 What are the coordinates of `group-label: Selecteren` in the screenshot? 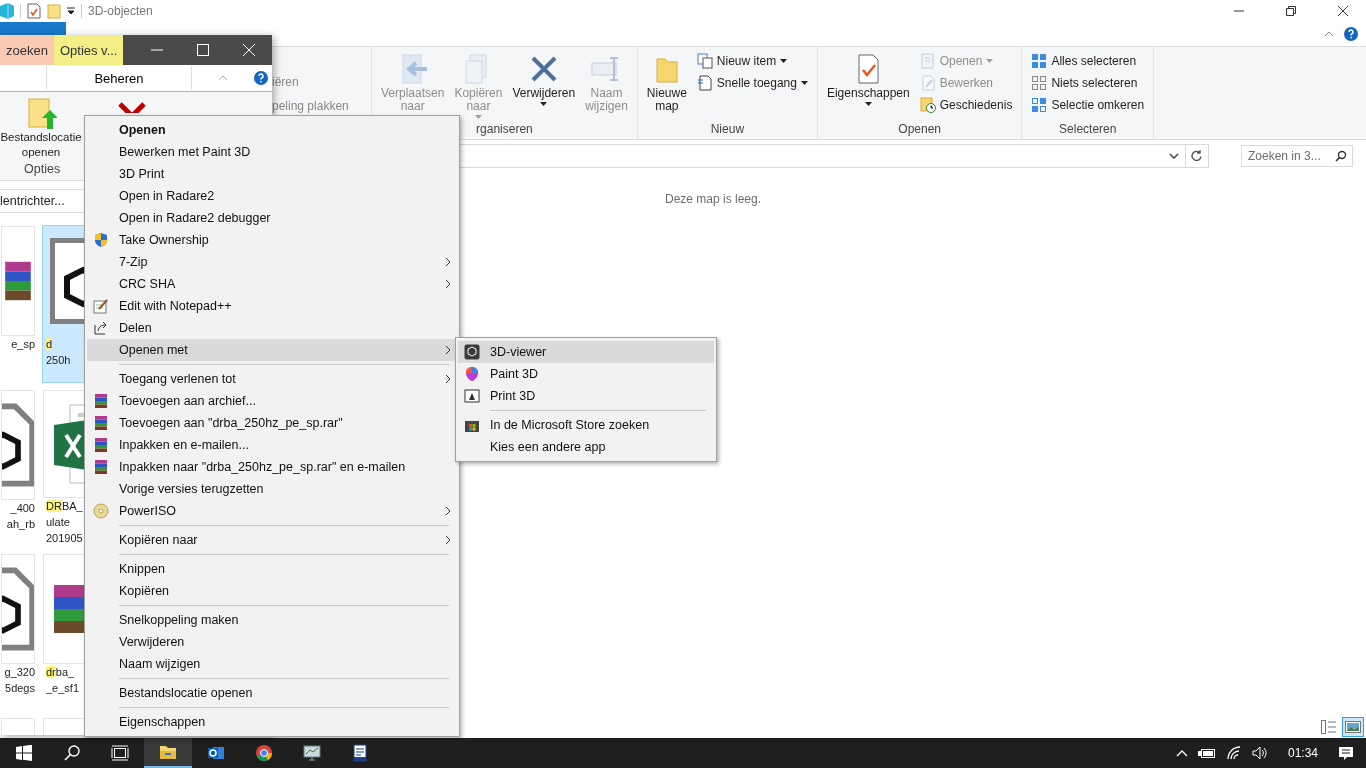 It's located at (1088, 130).